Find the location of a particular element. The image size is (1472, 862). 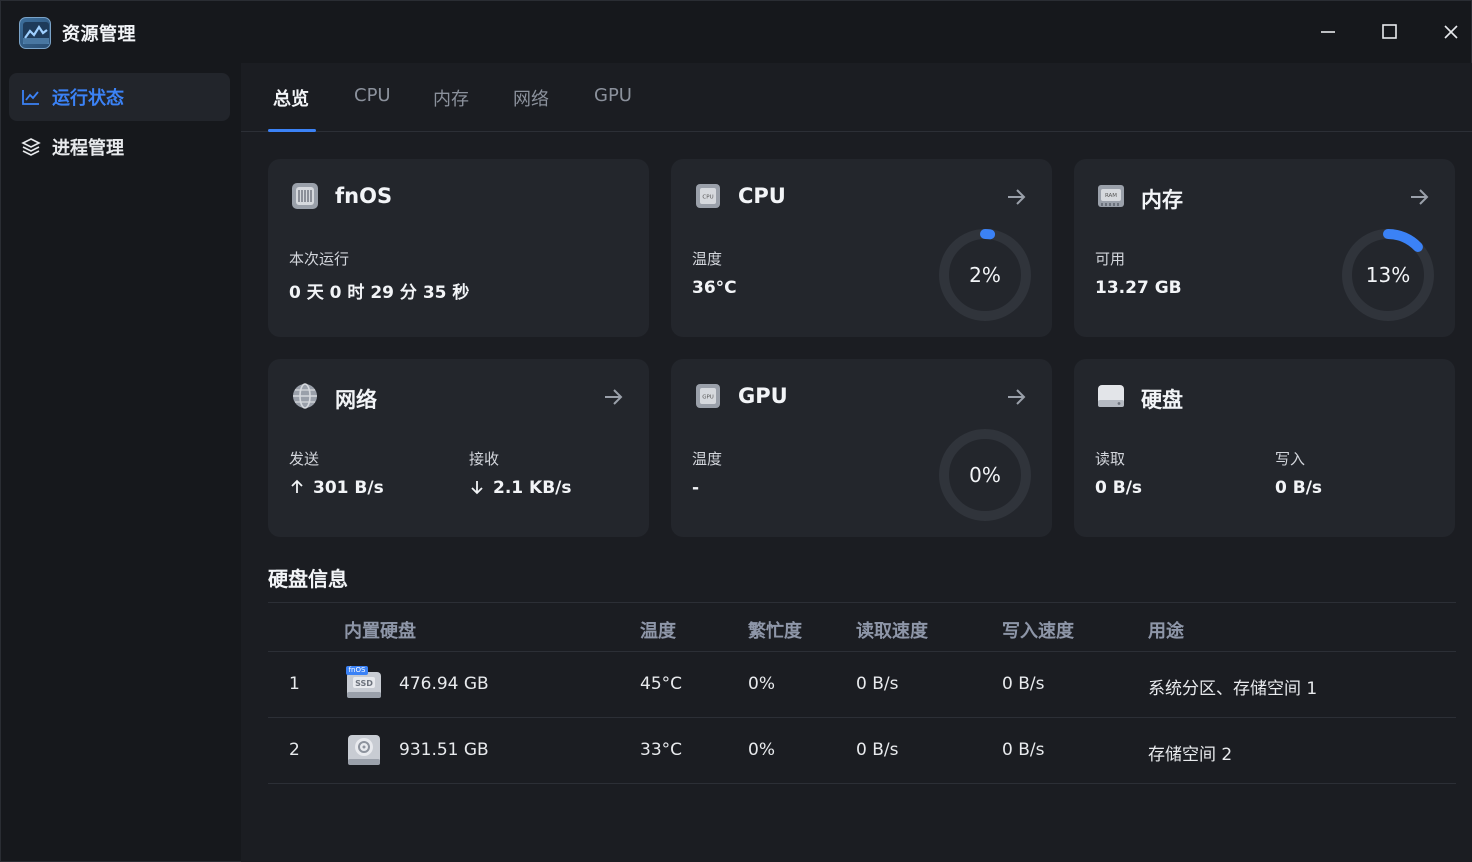

title-bar: 资源管理 is located at coordinates (736, 32).